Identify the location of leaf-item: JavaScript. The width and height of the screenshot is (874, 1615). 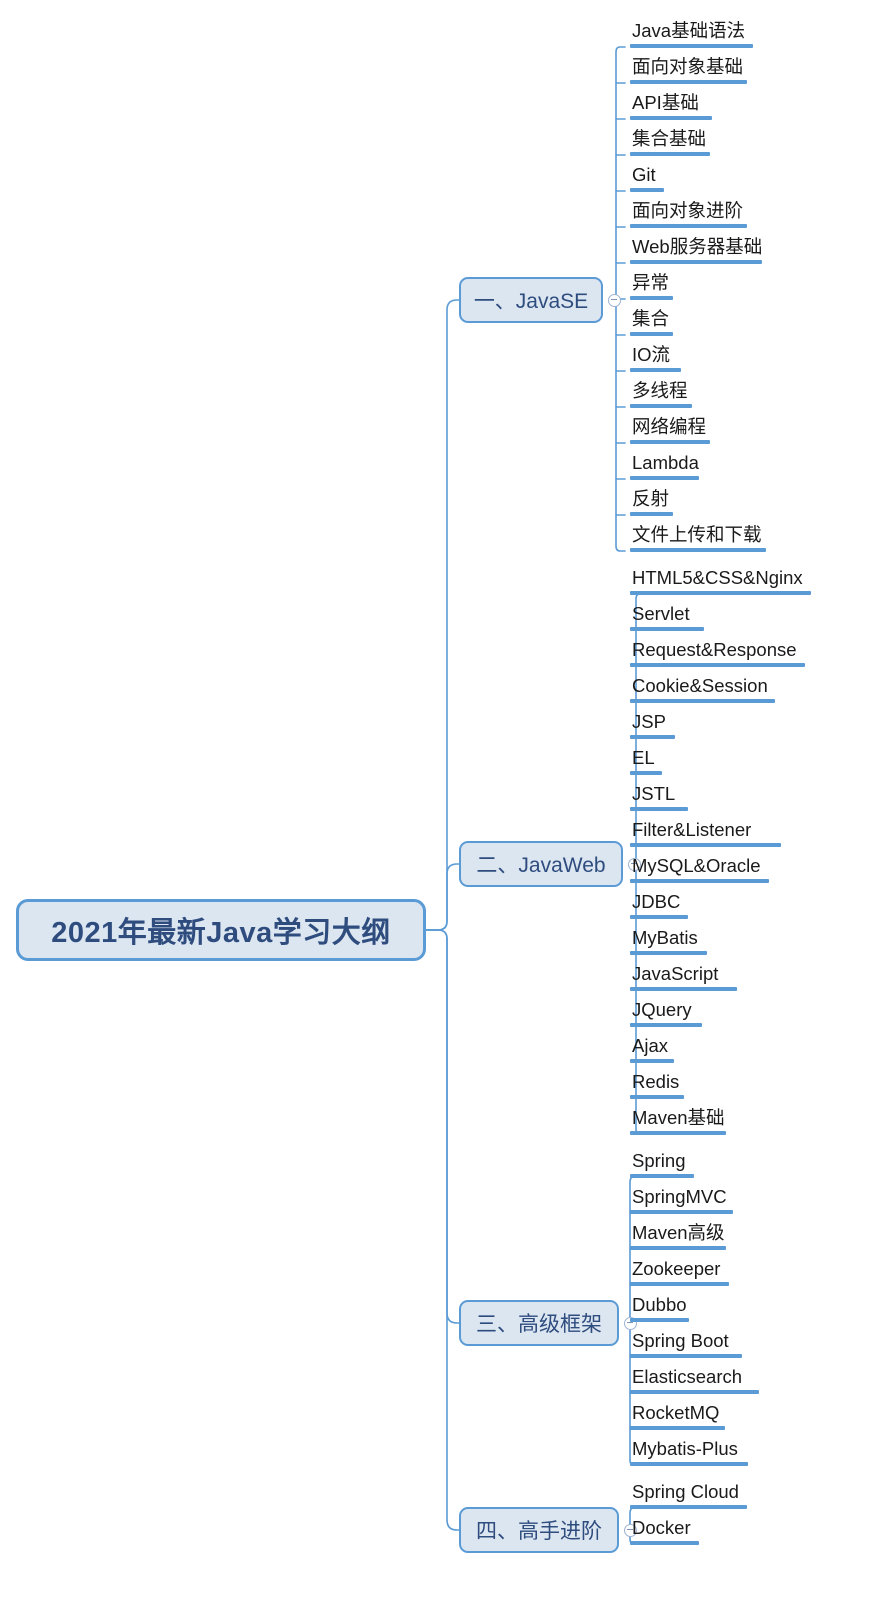
(683, 977).